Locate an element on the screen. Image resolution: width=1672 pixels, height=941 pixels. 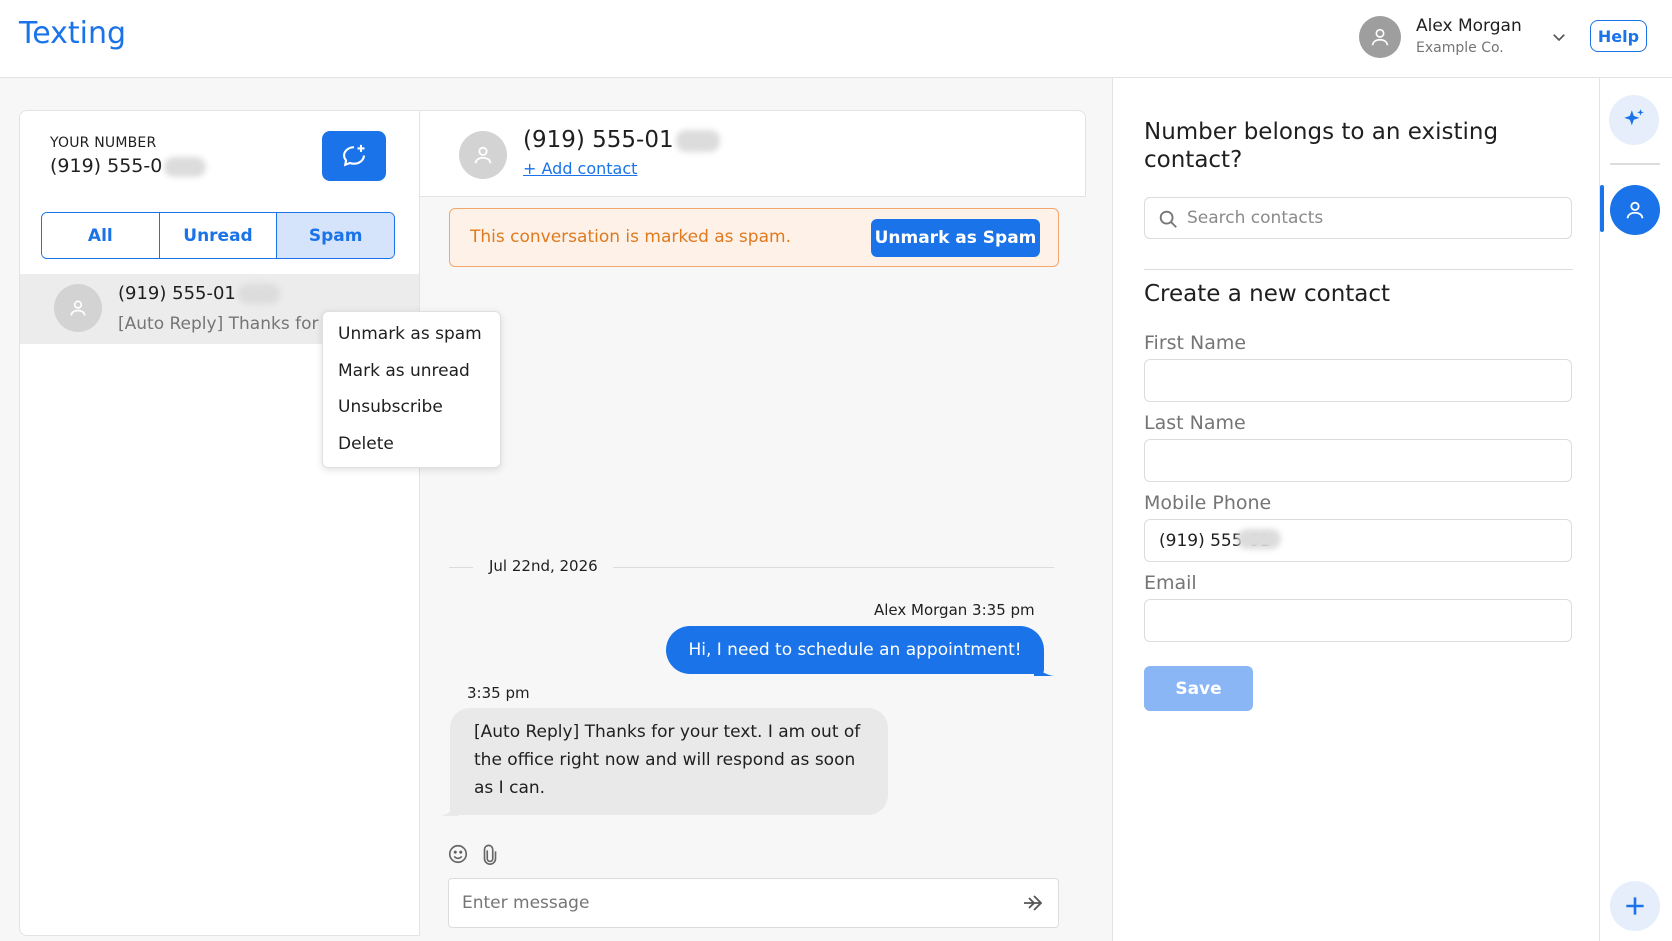
contact-panel-button is located at coordinates (1635, 210).